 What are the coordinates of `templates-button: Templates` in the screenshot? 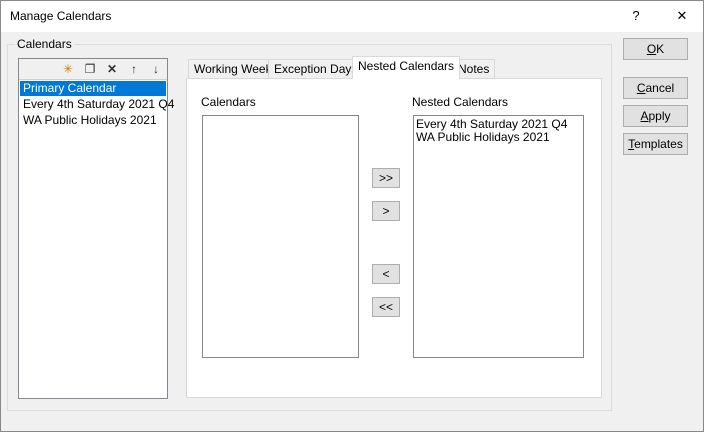 It's located at (655, 144).